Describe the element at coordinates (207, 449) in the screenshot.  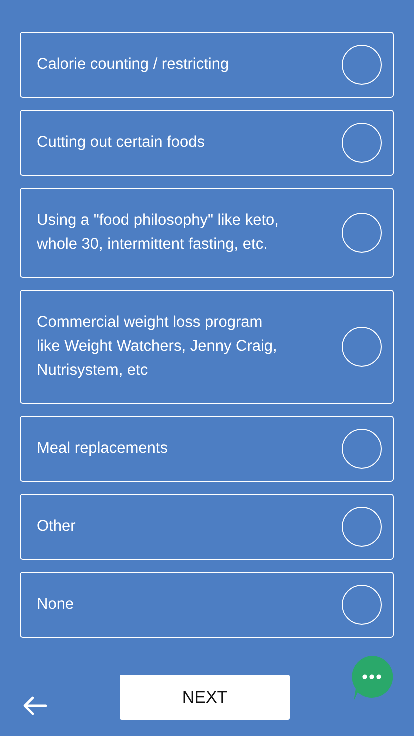
I see `answer-option: Meal replacements` at that location.